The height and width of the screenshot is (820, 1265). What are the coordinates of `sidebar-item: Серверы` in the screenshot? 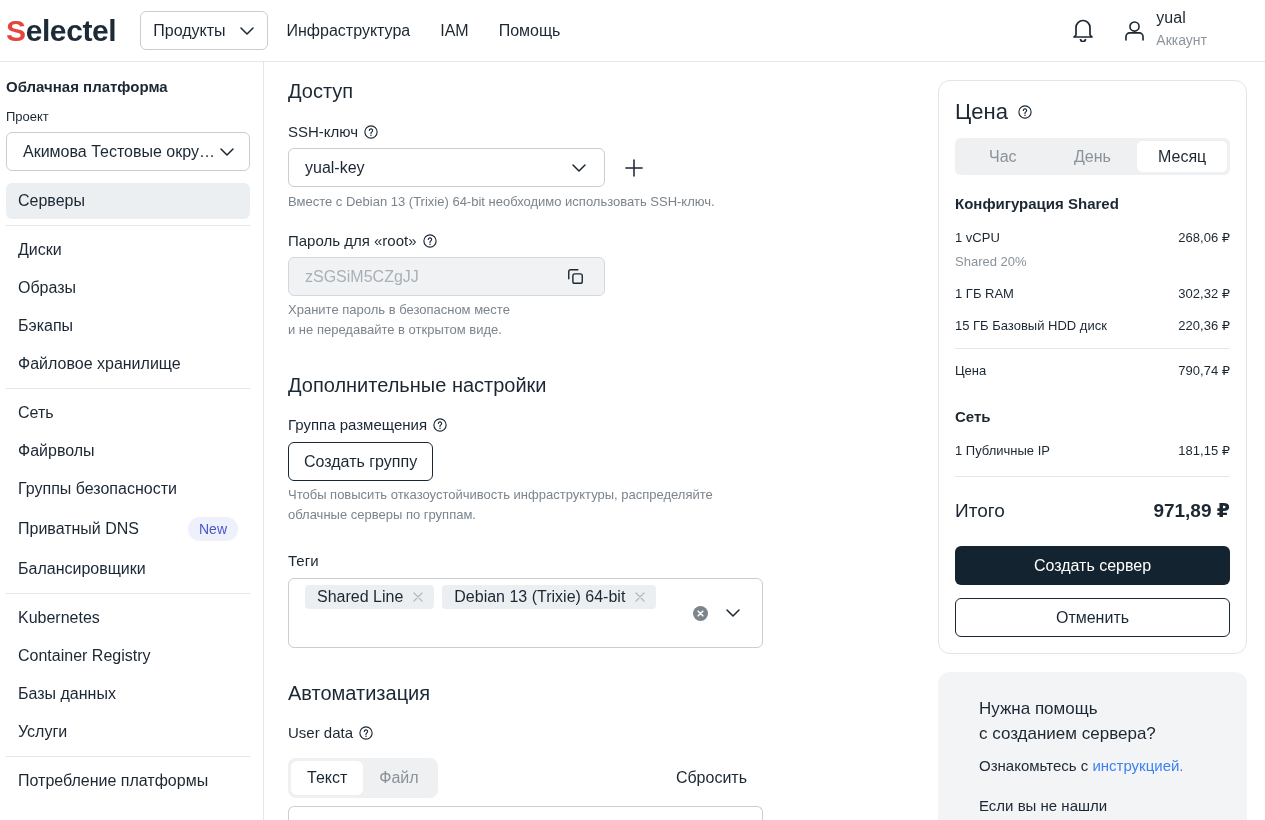 It's located at (128, 201).